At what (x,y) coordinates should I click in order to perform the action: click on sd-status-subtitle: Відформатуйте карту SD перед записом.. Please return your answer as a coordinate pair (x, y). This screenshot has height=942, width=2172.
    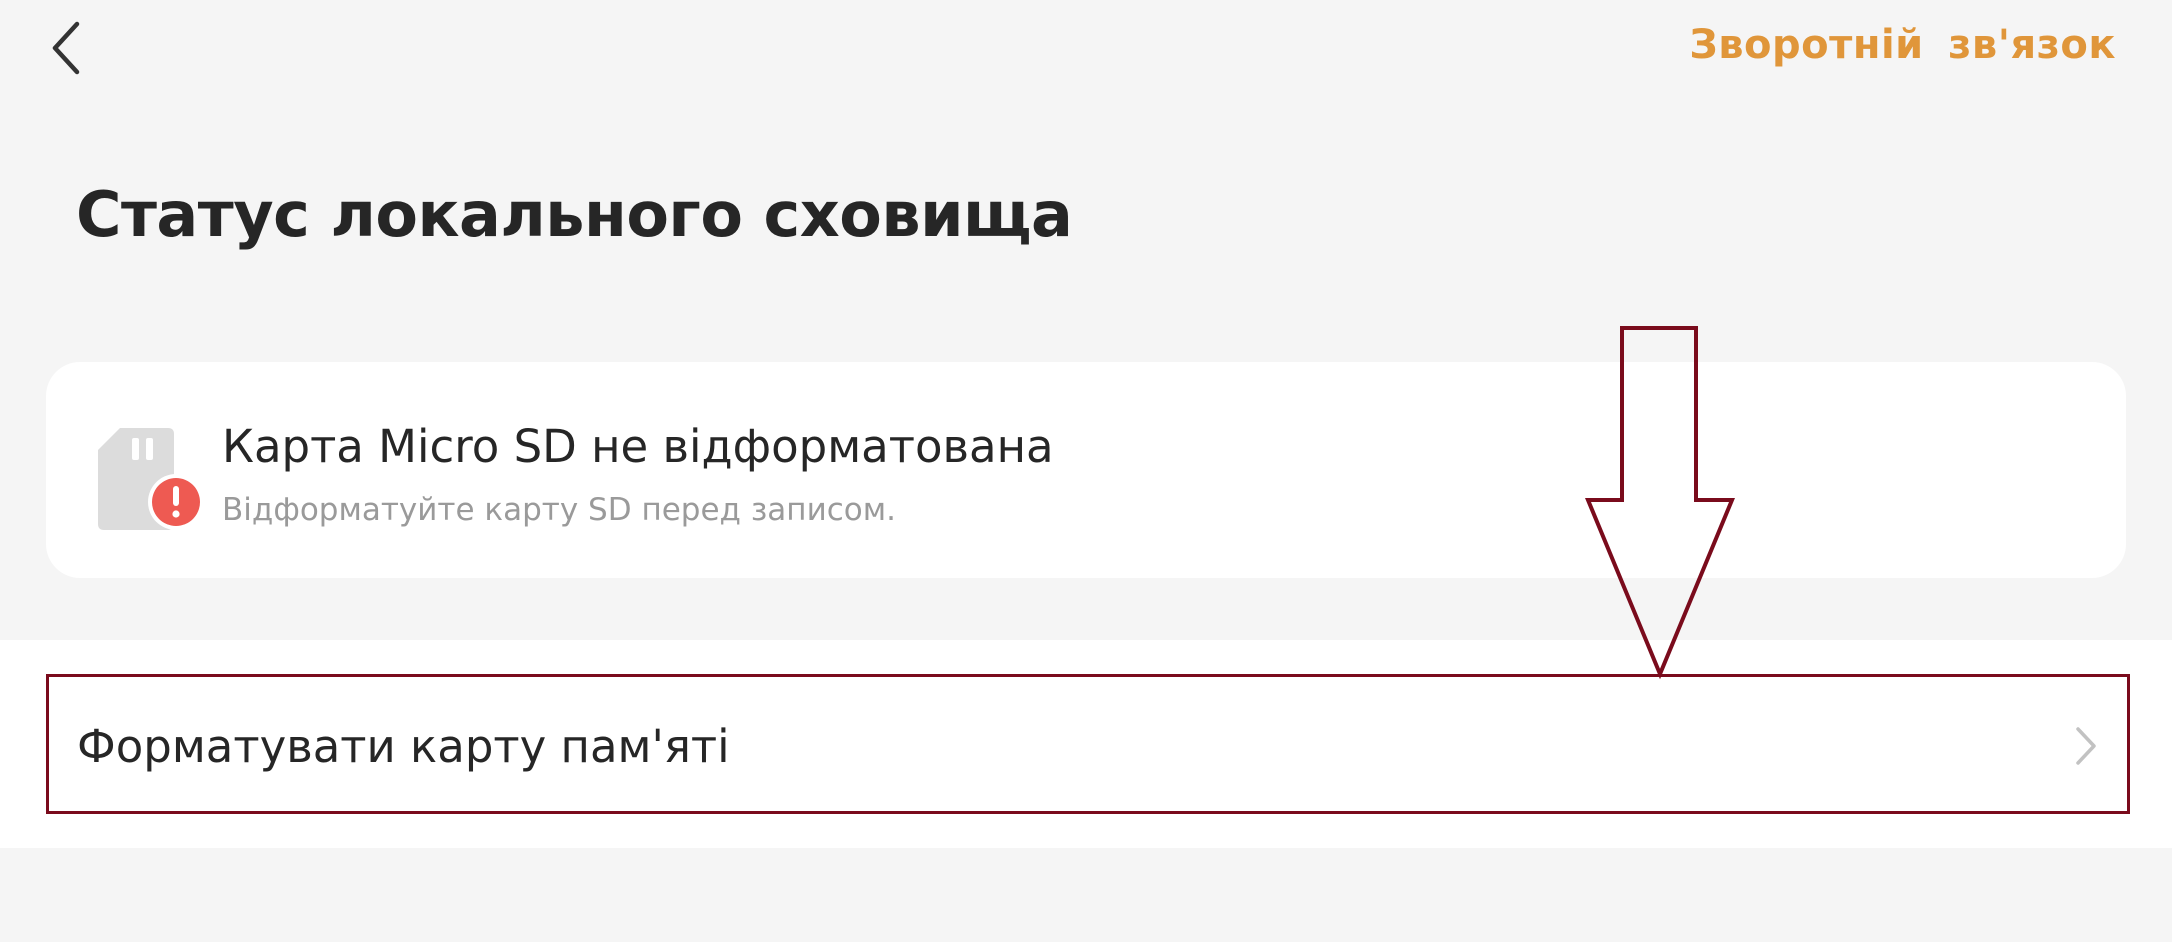
    Looking at the image, I should click on (559, 510).